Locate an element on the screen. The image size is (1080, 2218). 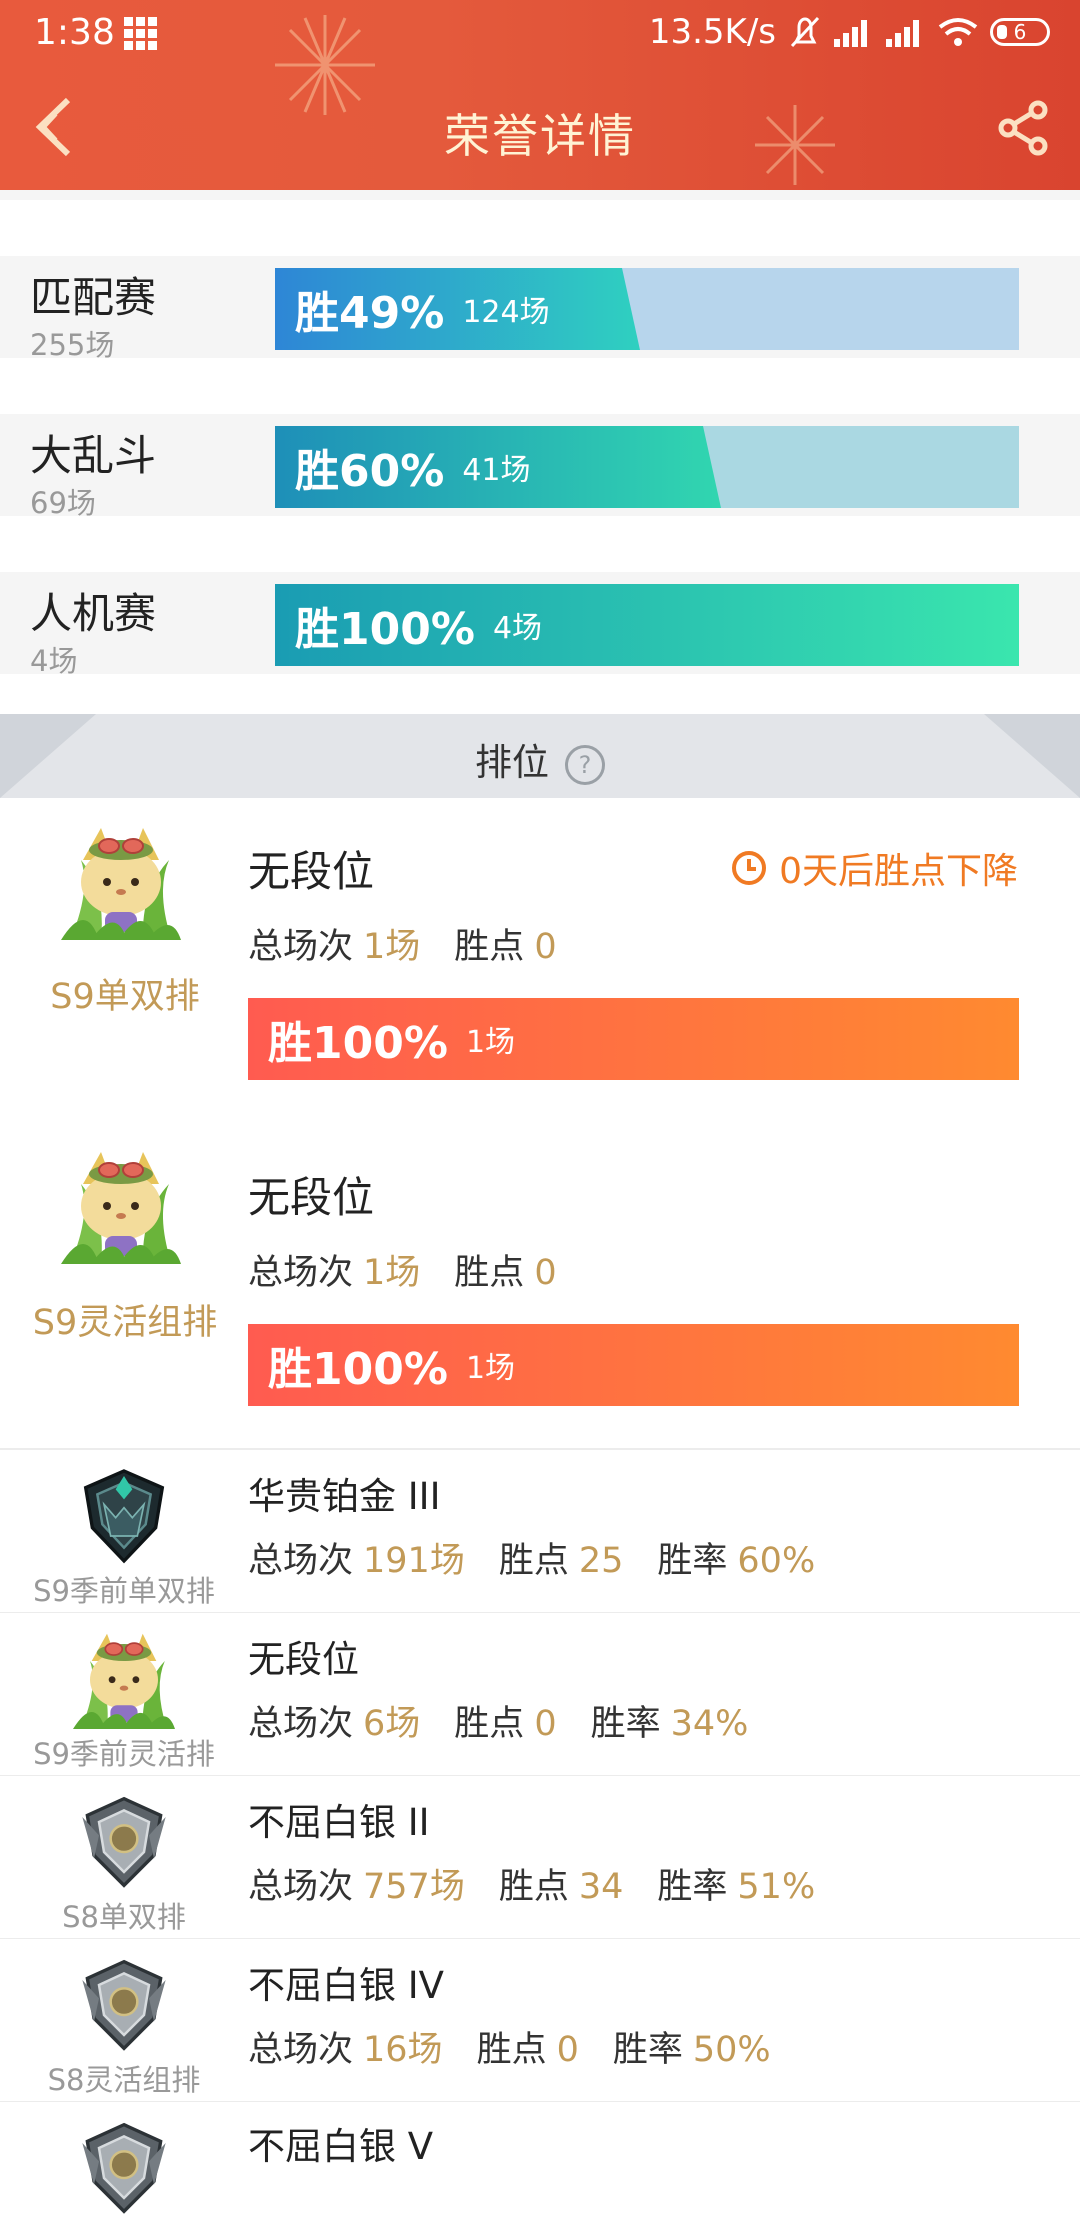
tier-name: 不屈白银 IV is located at coordinates (346, 1985).